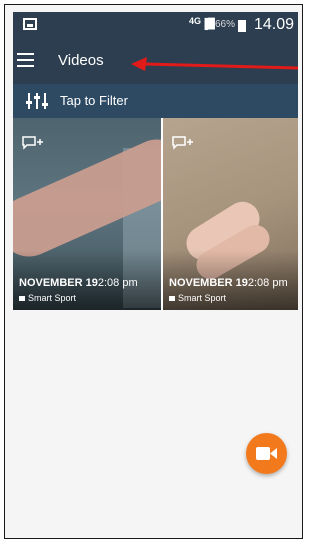 Image resolution: width=320 pixels, height=541 pixels. Describe the element at coordinates (225, 24) in the screenshot. I see `battery-percent: 66%` at that location.